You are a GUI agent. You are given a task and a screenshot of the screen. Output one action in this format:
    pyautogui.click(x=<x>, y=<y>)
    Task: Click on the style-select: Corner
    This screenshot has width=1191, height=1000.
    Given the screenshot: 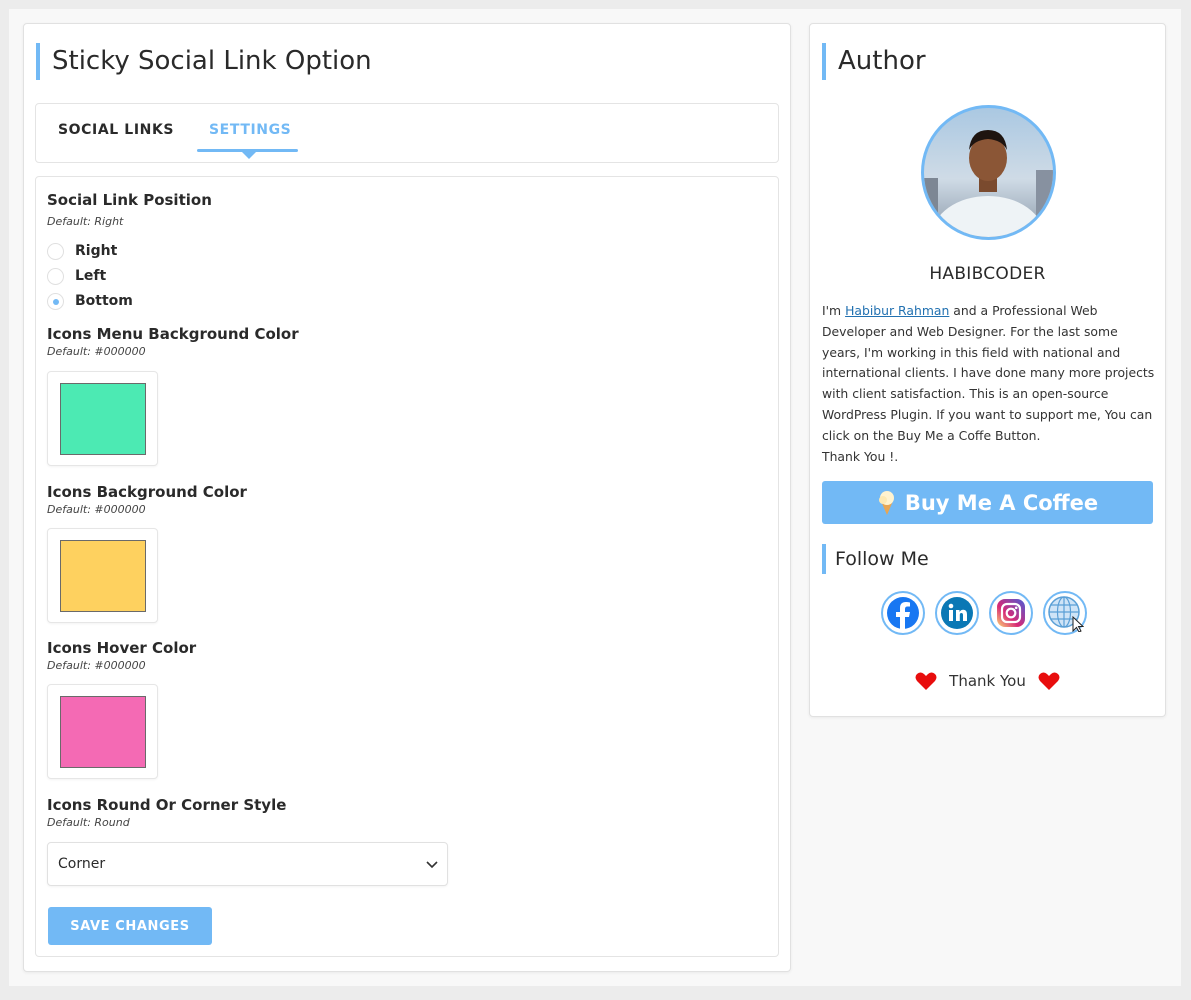 What is the action you would take?
    pyautogui.click(x=247, y=864)
    